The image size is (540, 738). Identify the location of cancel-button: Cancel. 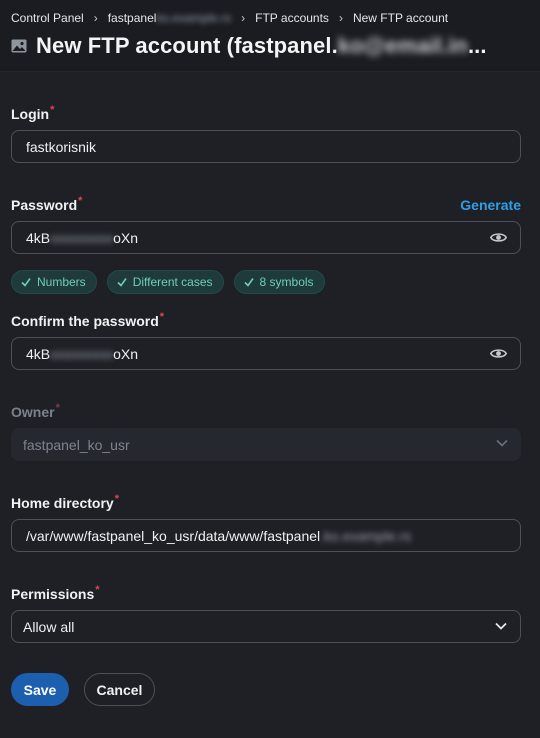
(119, 689).